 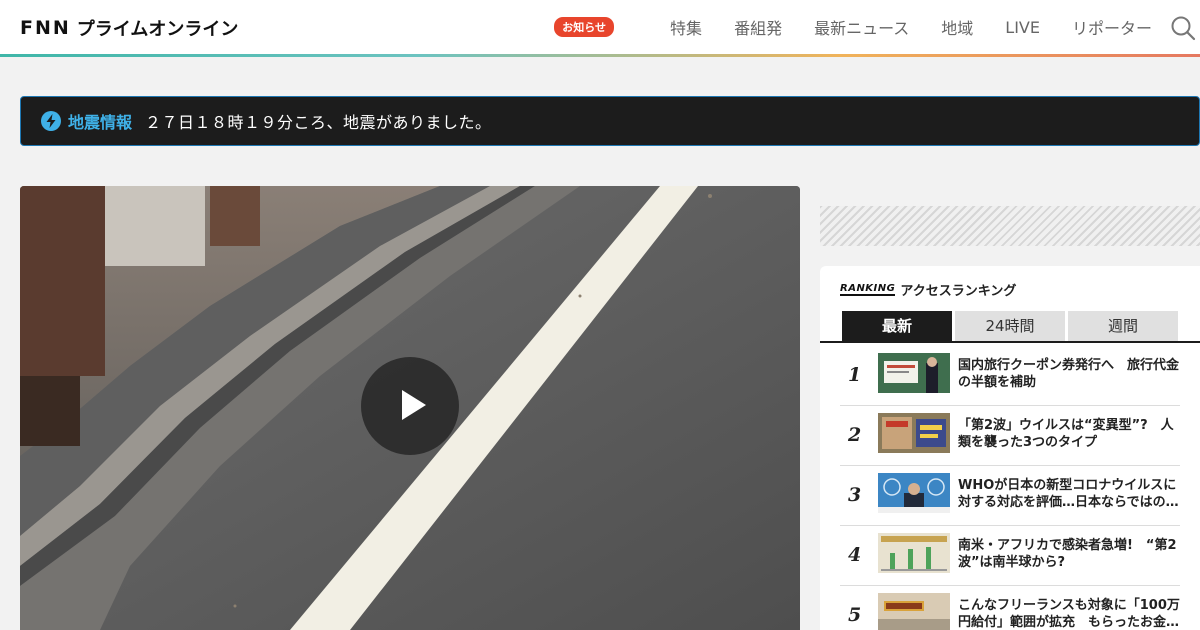 I want to click on ranking-title-text: 国内旅行クーポン券発行へ 旅行代金の半額を補助, so click(x=1069, y=374).